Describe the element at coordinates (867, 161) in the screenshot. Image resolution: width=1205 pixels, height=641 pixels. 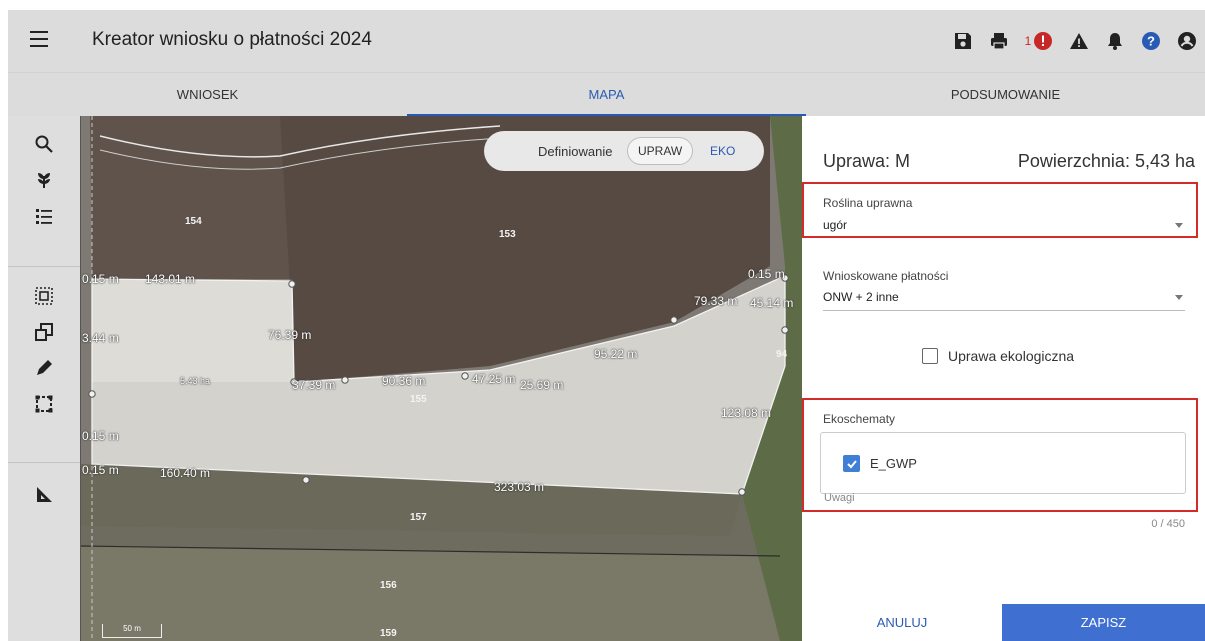
I see `panel-title: Uprawa: M` at that location.